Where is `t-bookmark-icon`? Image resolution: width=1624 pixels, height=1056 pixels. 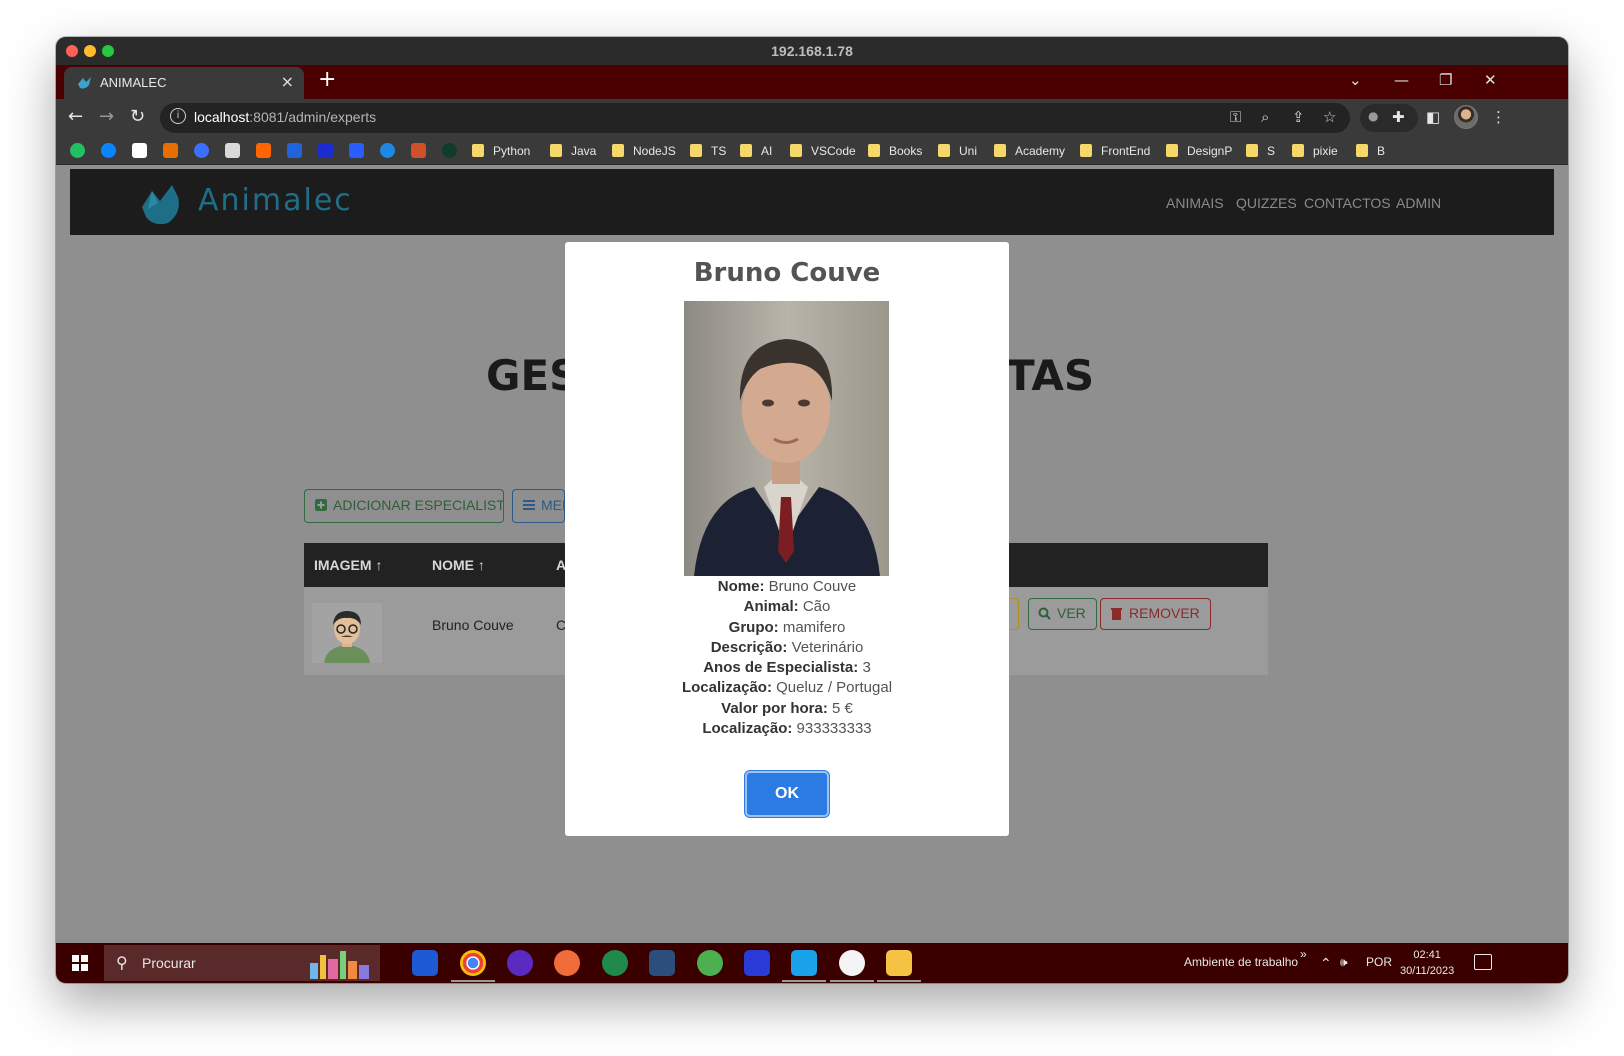
t-bookmark-icon is located at coordinates (325, 150).